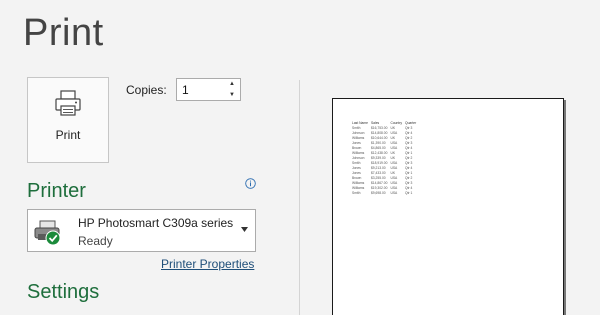 This screenshot has height=315, width=600. I want to click on printer-status: Ready, so click(95, 241).